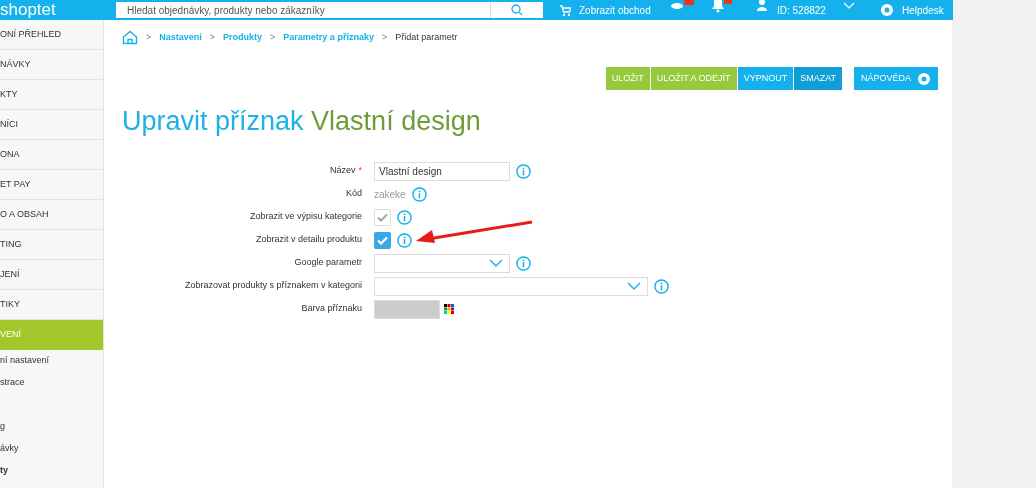  What do you see at coordinates (331, 308) in the screenshot?
I see `field-label: Barva příznaku` at bounding box center [331, 308].